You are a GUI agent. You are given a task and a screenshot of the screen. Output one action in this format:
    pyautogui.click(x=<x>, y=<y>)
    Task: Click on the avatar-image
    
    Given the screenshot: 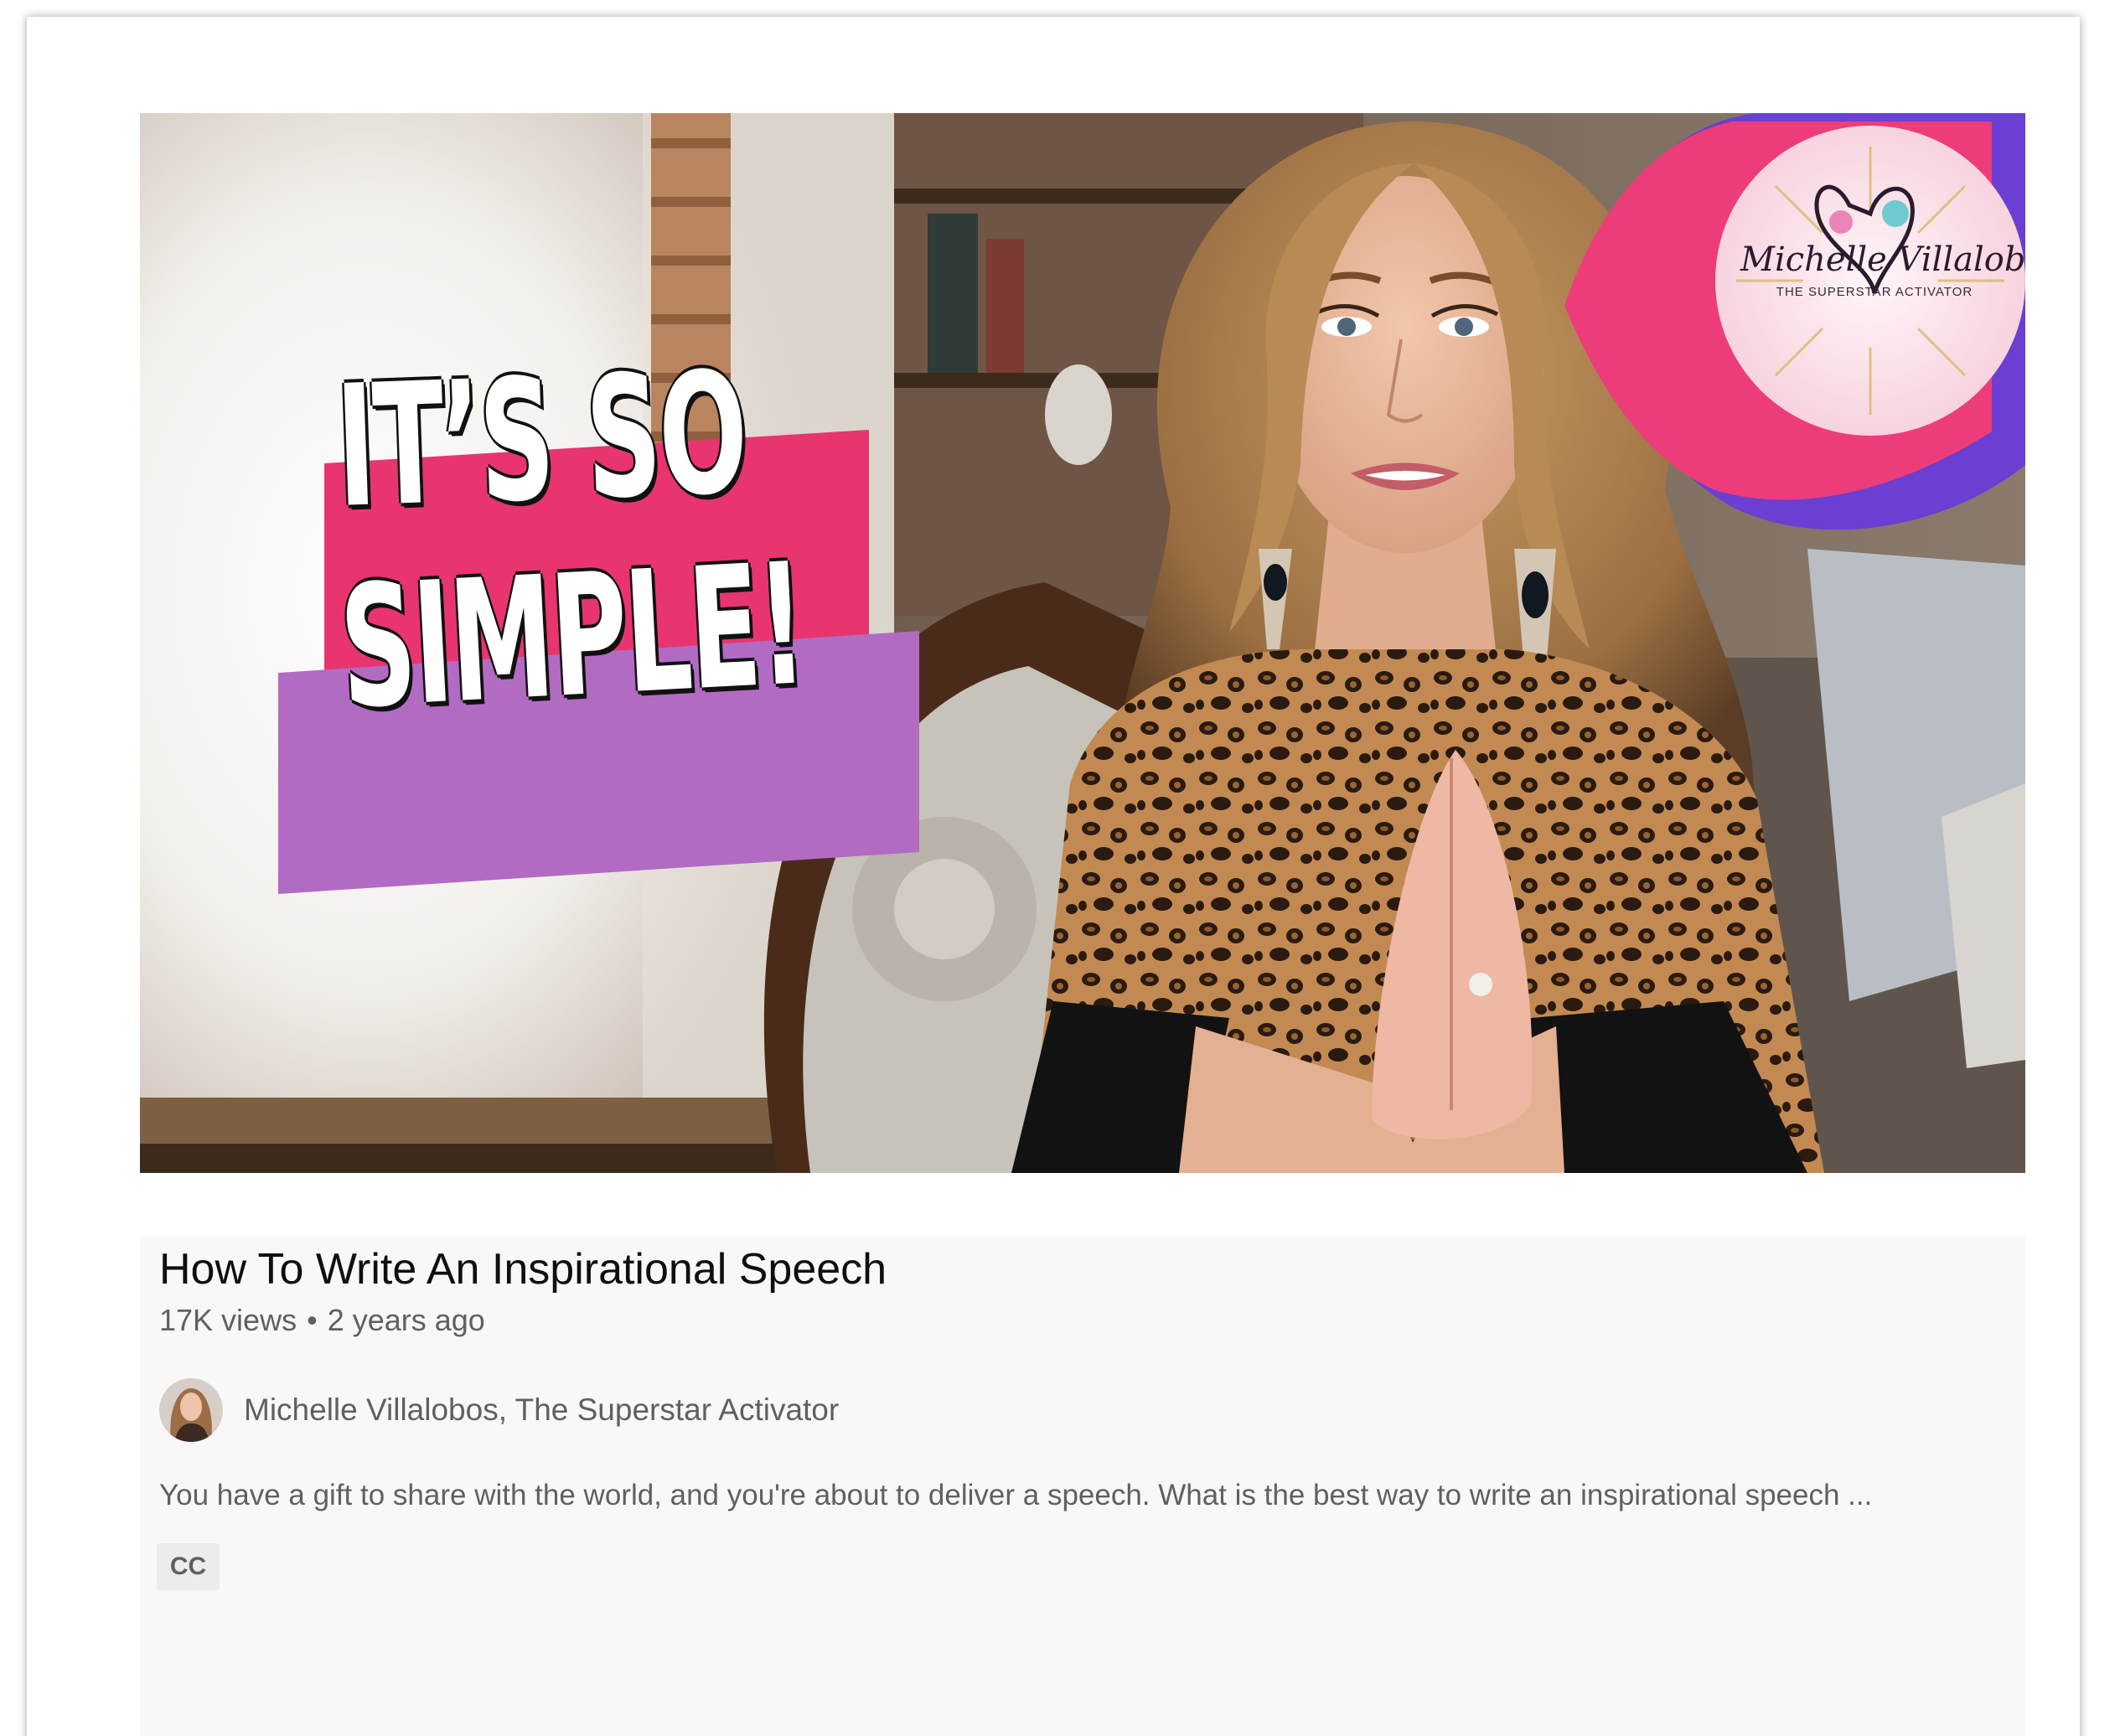 What is the action you would take?
    pyautogui.click(x=191, y=1410)
    